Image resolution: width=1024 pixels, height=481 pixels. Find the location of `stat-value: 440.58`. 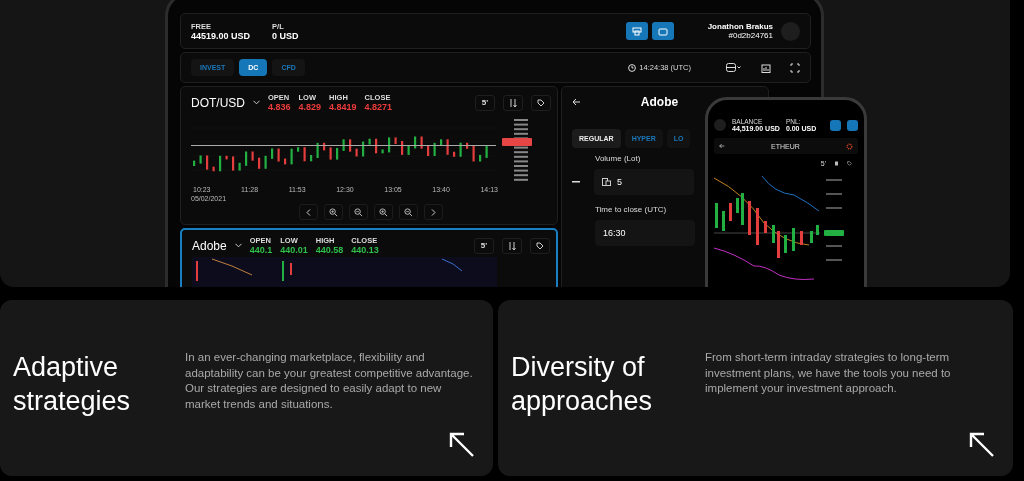

stat-value: 440.58 is located at coordinates (329, 250).